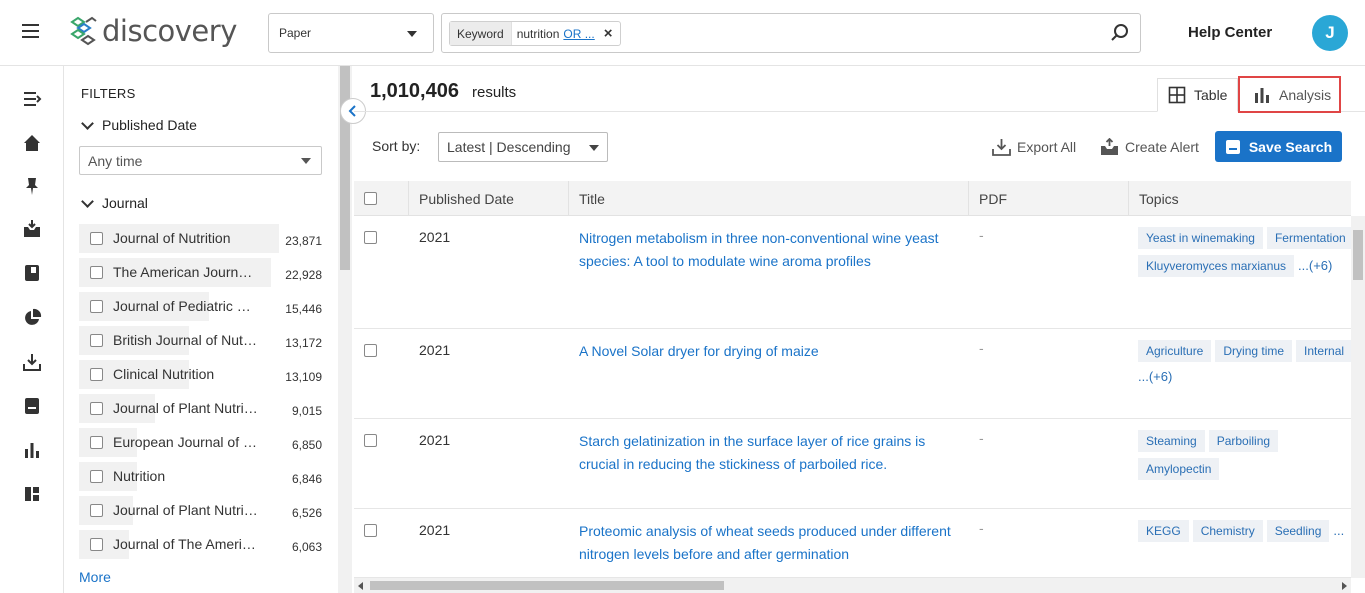 The width and height of the screenshot is (1365, 593). Describe the element at coordinates (1216, 266) in the screenshot. I see `topic-tag: Kluyveromyces marxianus` at that location.